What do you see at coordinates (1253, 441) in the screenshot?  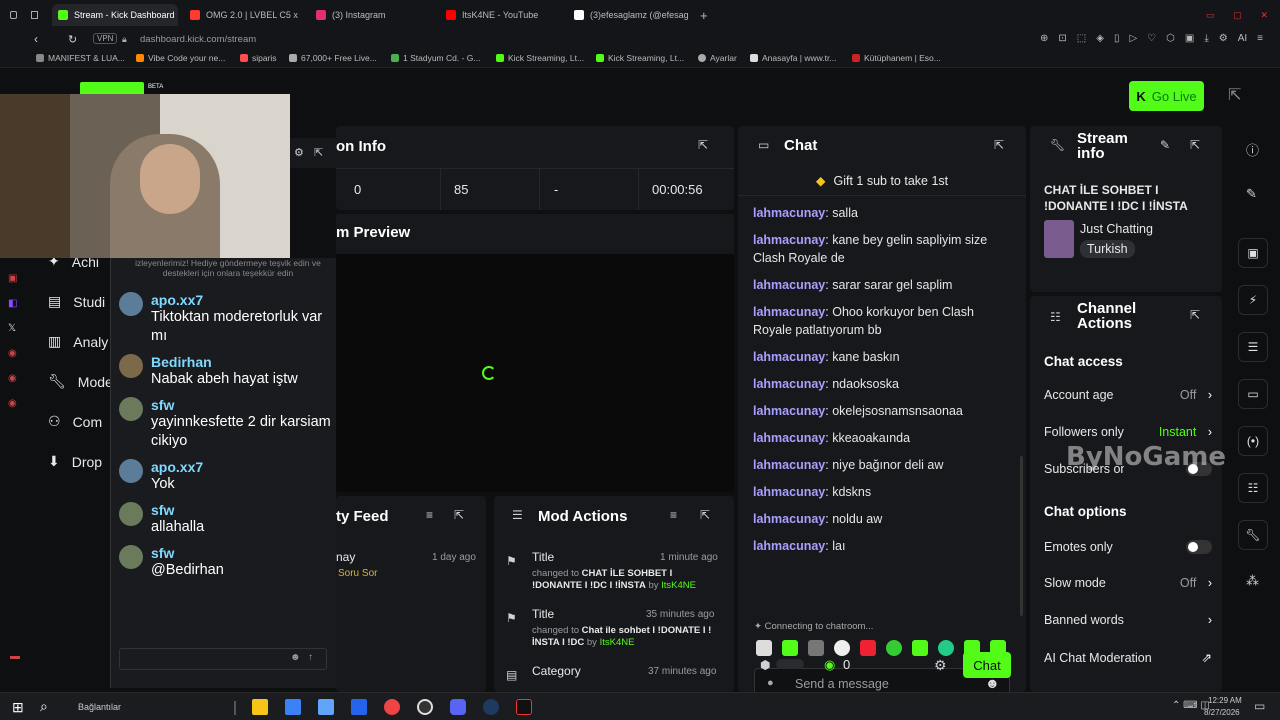 I see `sidebtn-broadcast: (•)` at bounding box center [1253, 441].